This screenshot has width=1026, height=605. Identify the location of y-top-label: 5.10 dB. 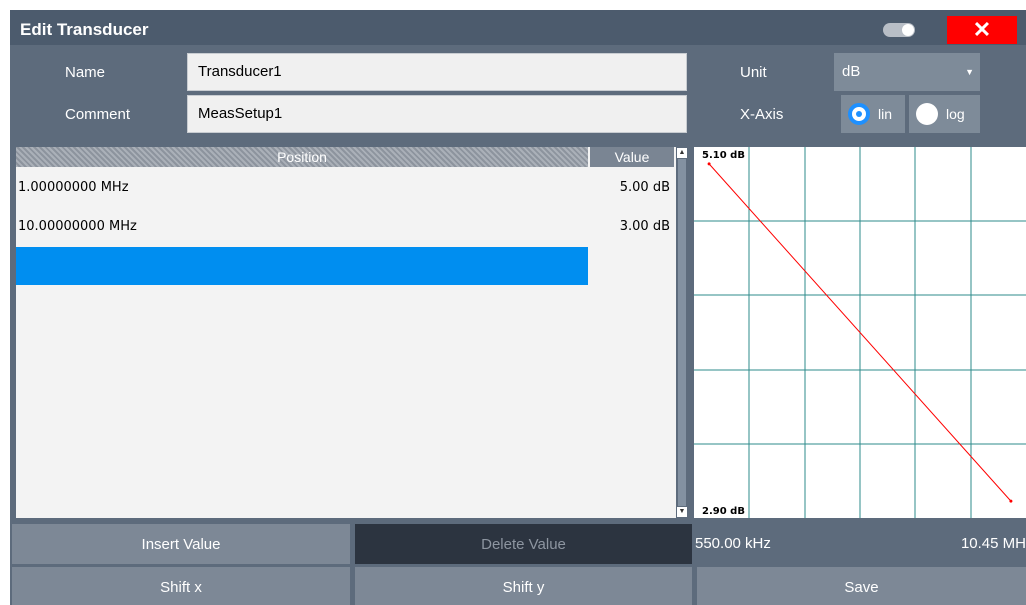
(723, 155).